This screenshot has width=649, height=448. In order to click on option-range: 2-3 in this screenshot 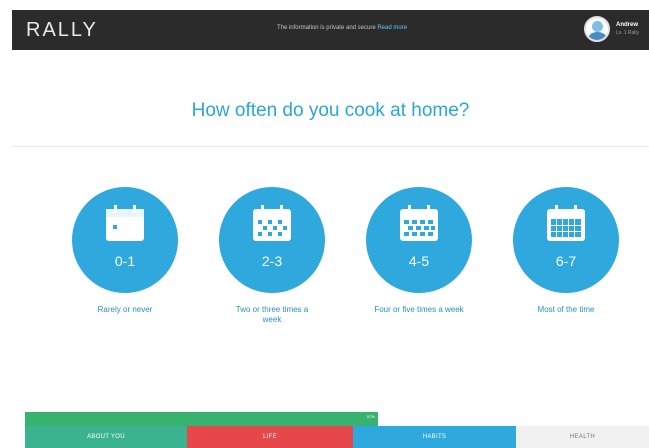, I will do `click(272, 261)`.